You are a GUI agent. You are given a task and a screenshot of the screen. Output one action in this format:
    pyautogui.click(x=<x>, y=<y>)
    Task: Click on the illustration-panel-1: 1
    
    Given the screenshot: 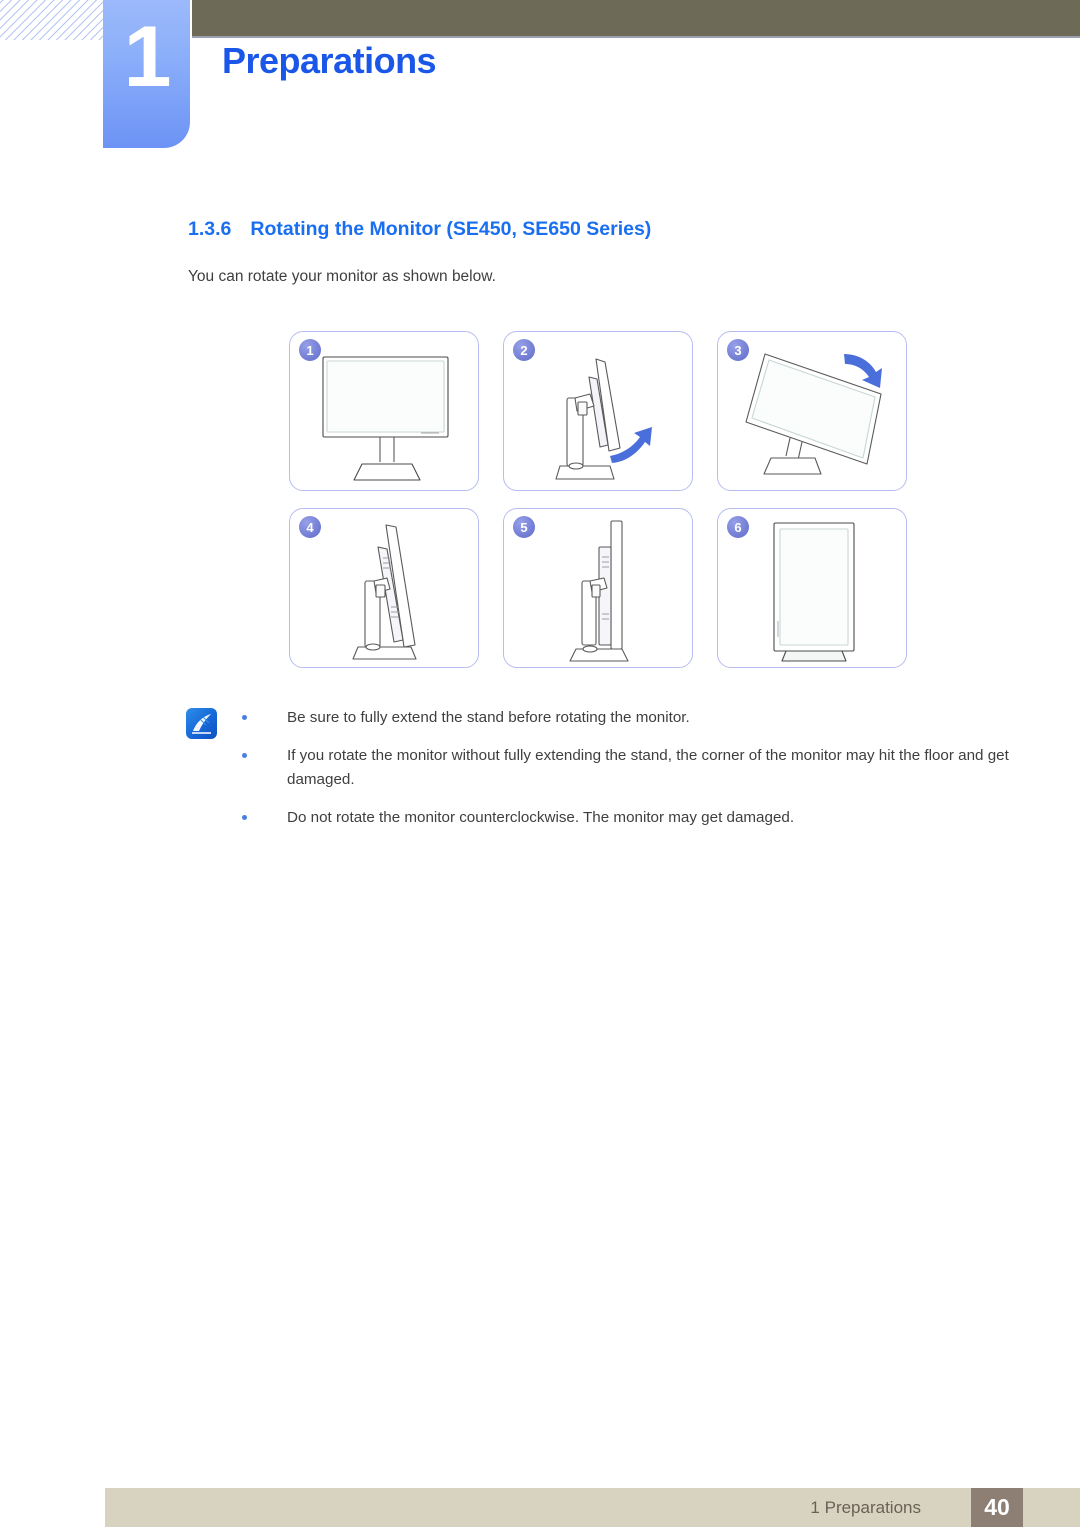 What is the action you would take?
    pyautogui.click(x=384, y=411)
    